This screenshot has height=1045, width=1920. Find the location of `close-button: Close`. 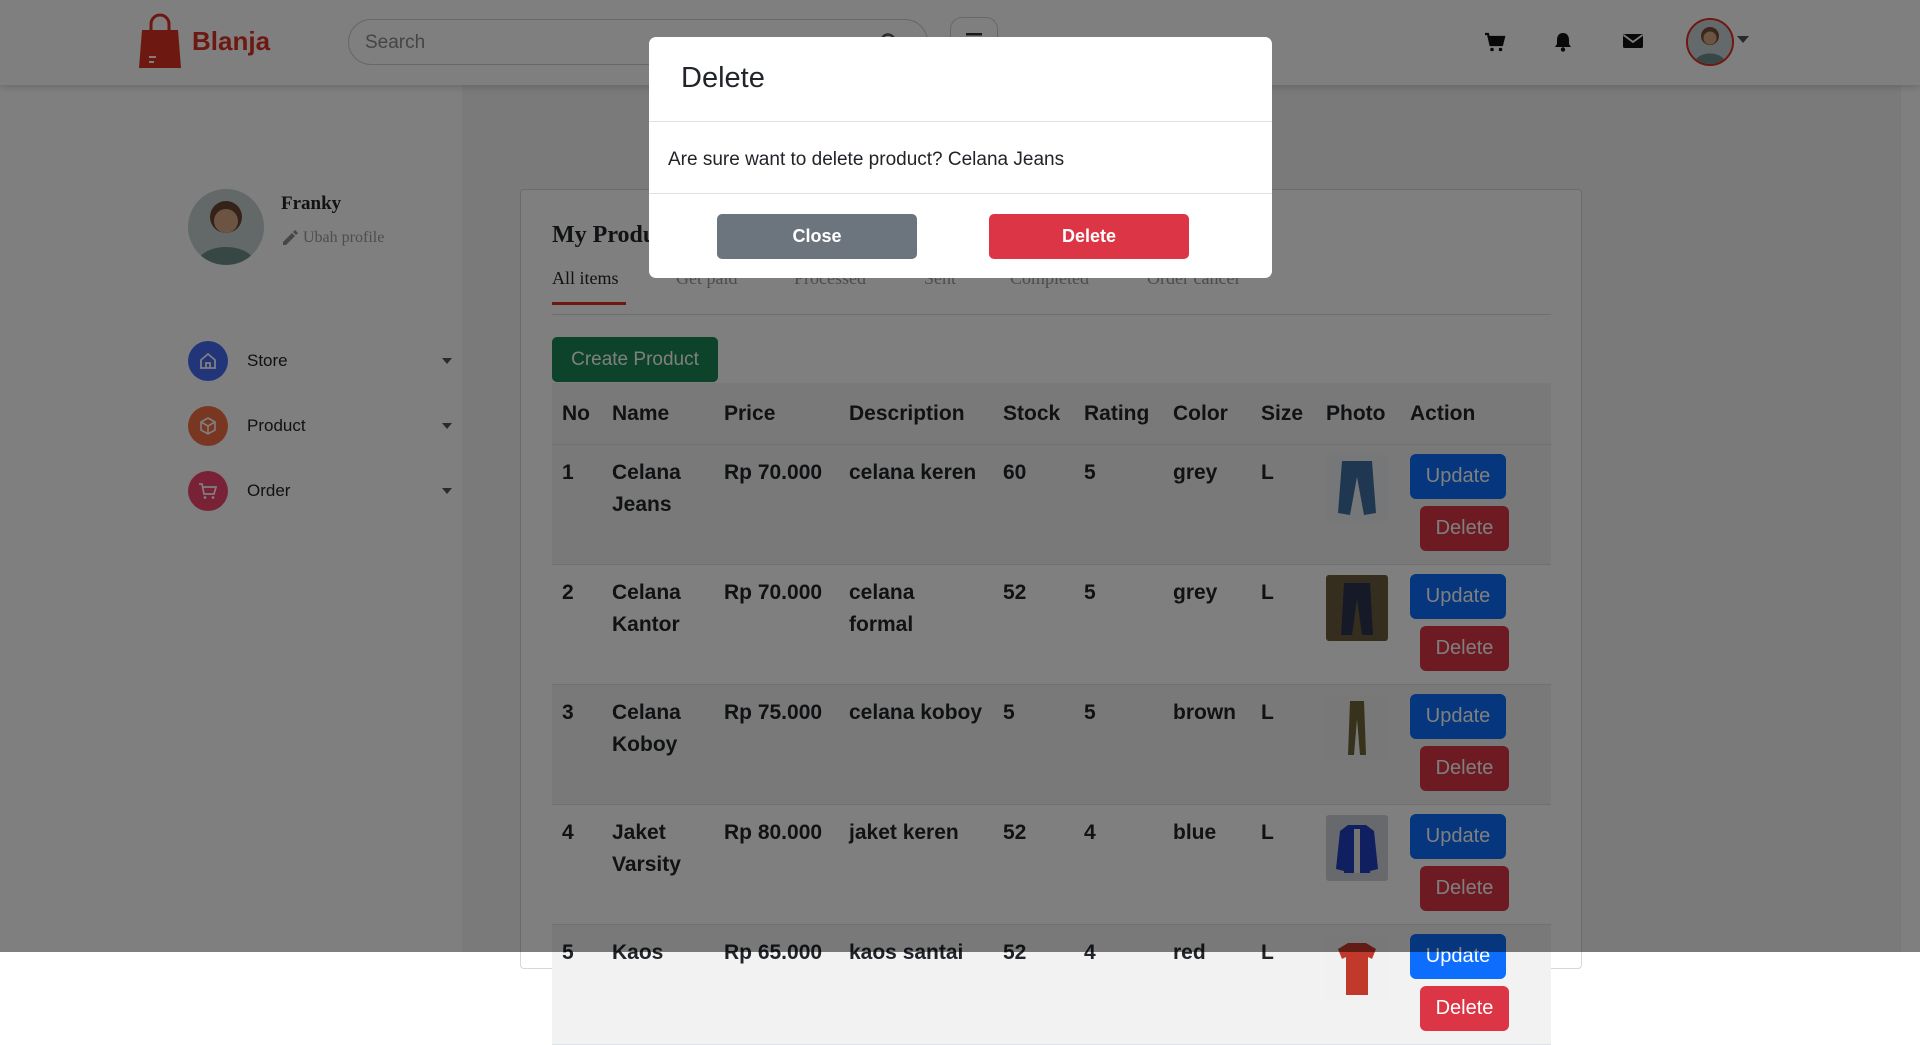

close-button: Close is located at coordinates (817, 236).